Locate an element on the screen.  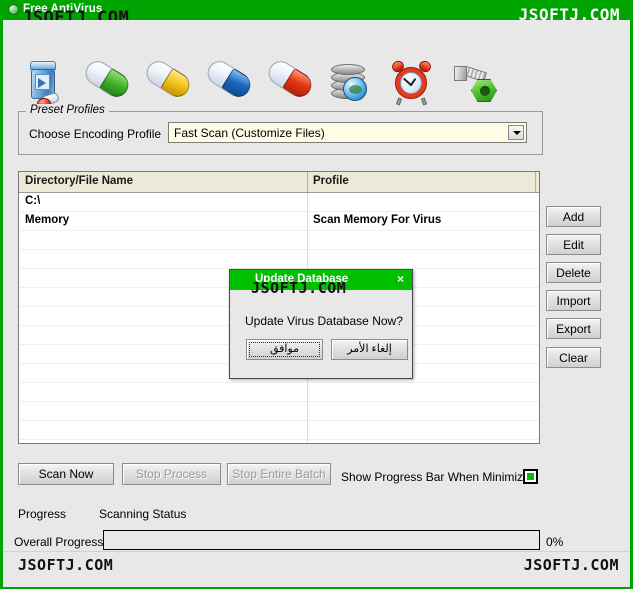
window-title: Free AntiVirus is located at coordinates (63, 9).